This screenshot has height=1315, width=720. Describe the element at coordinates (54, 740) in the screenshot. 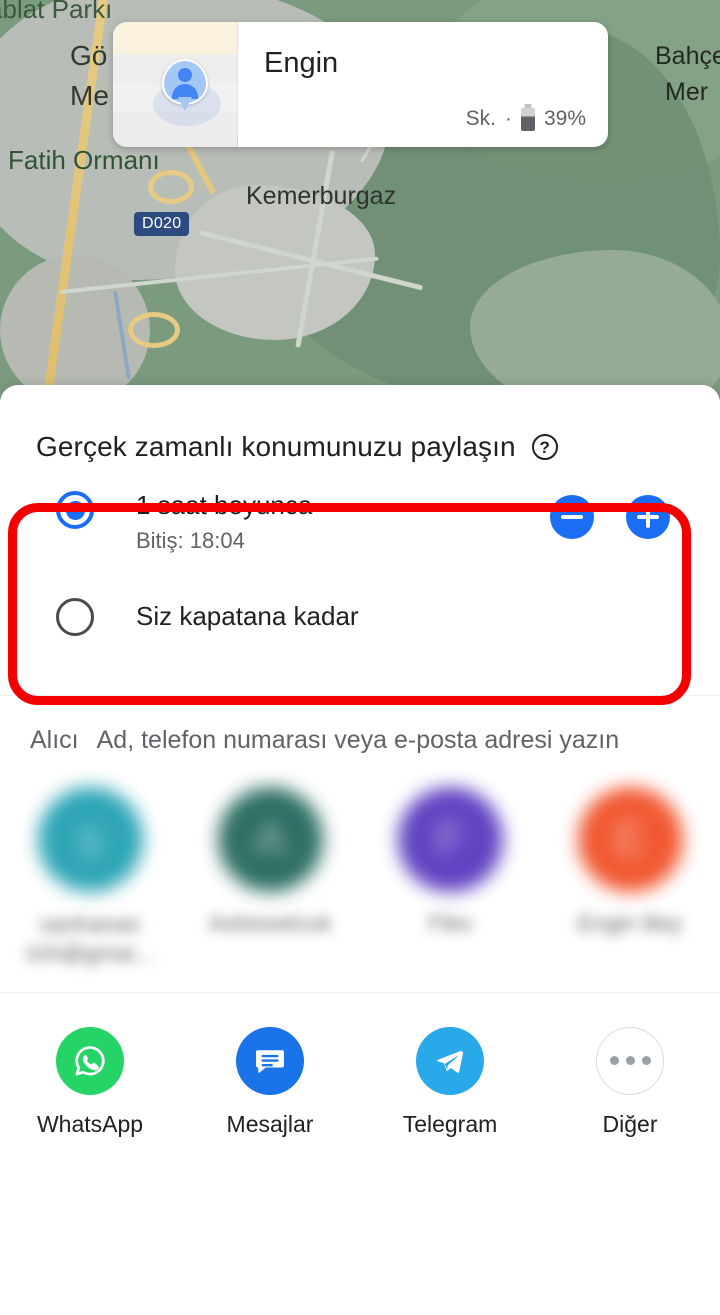

I see `recipient-label: Alıcı` at that location.